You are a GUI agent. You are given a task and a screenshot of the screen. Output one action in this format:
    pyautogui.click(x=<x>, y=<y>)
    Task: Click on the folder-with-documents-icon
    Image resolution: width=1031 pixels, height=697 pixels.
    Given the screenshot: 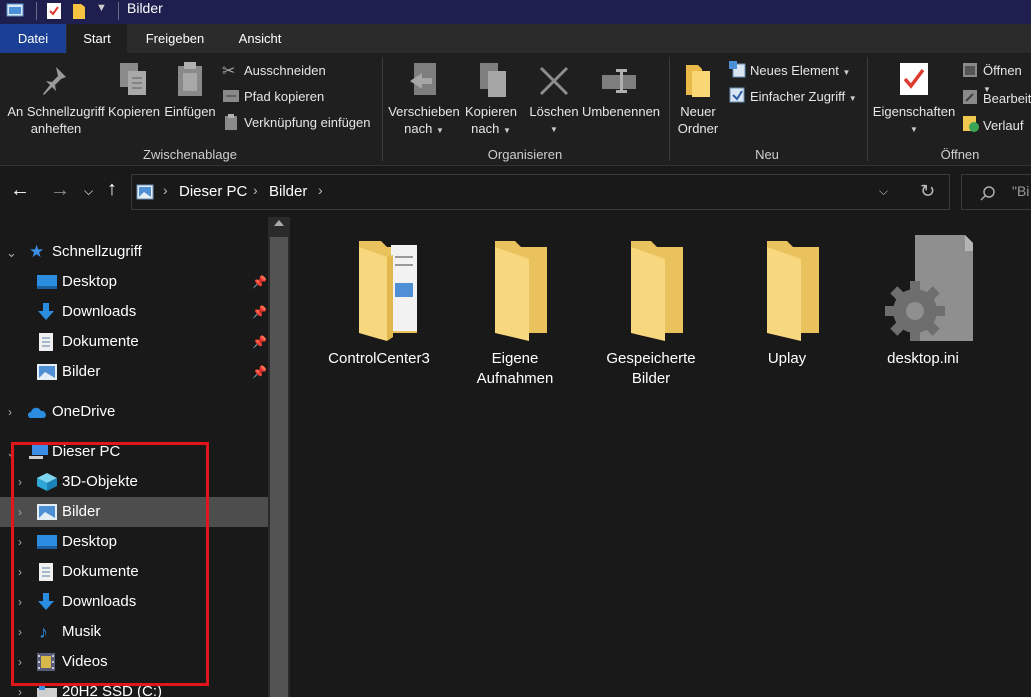 What is the action you would take?
    pyautogui.click(x=388, y=291)
    